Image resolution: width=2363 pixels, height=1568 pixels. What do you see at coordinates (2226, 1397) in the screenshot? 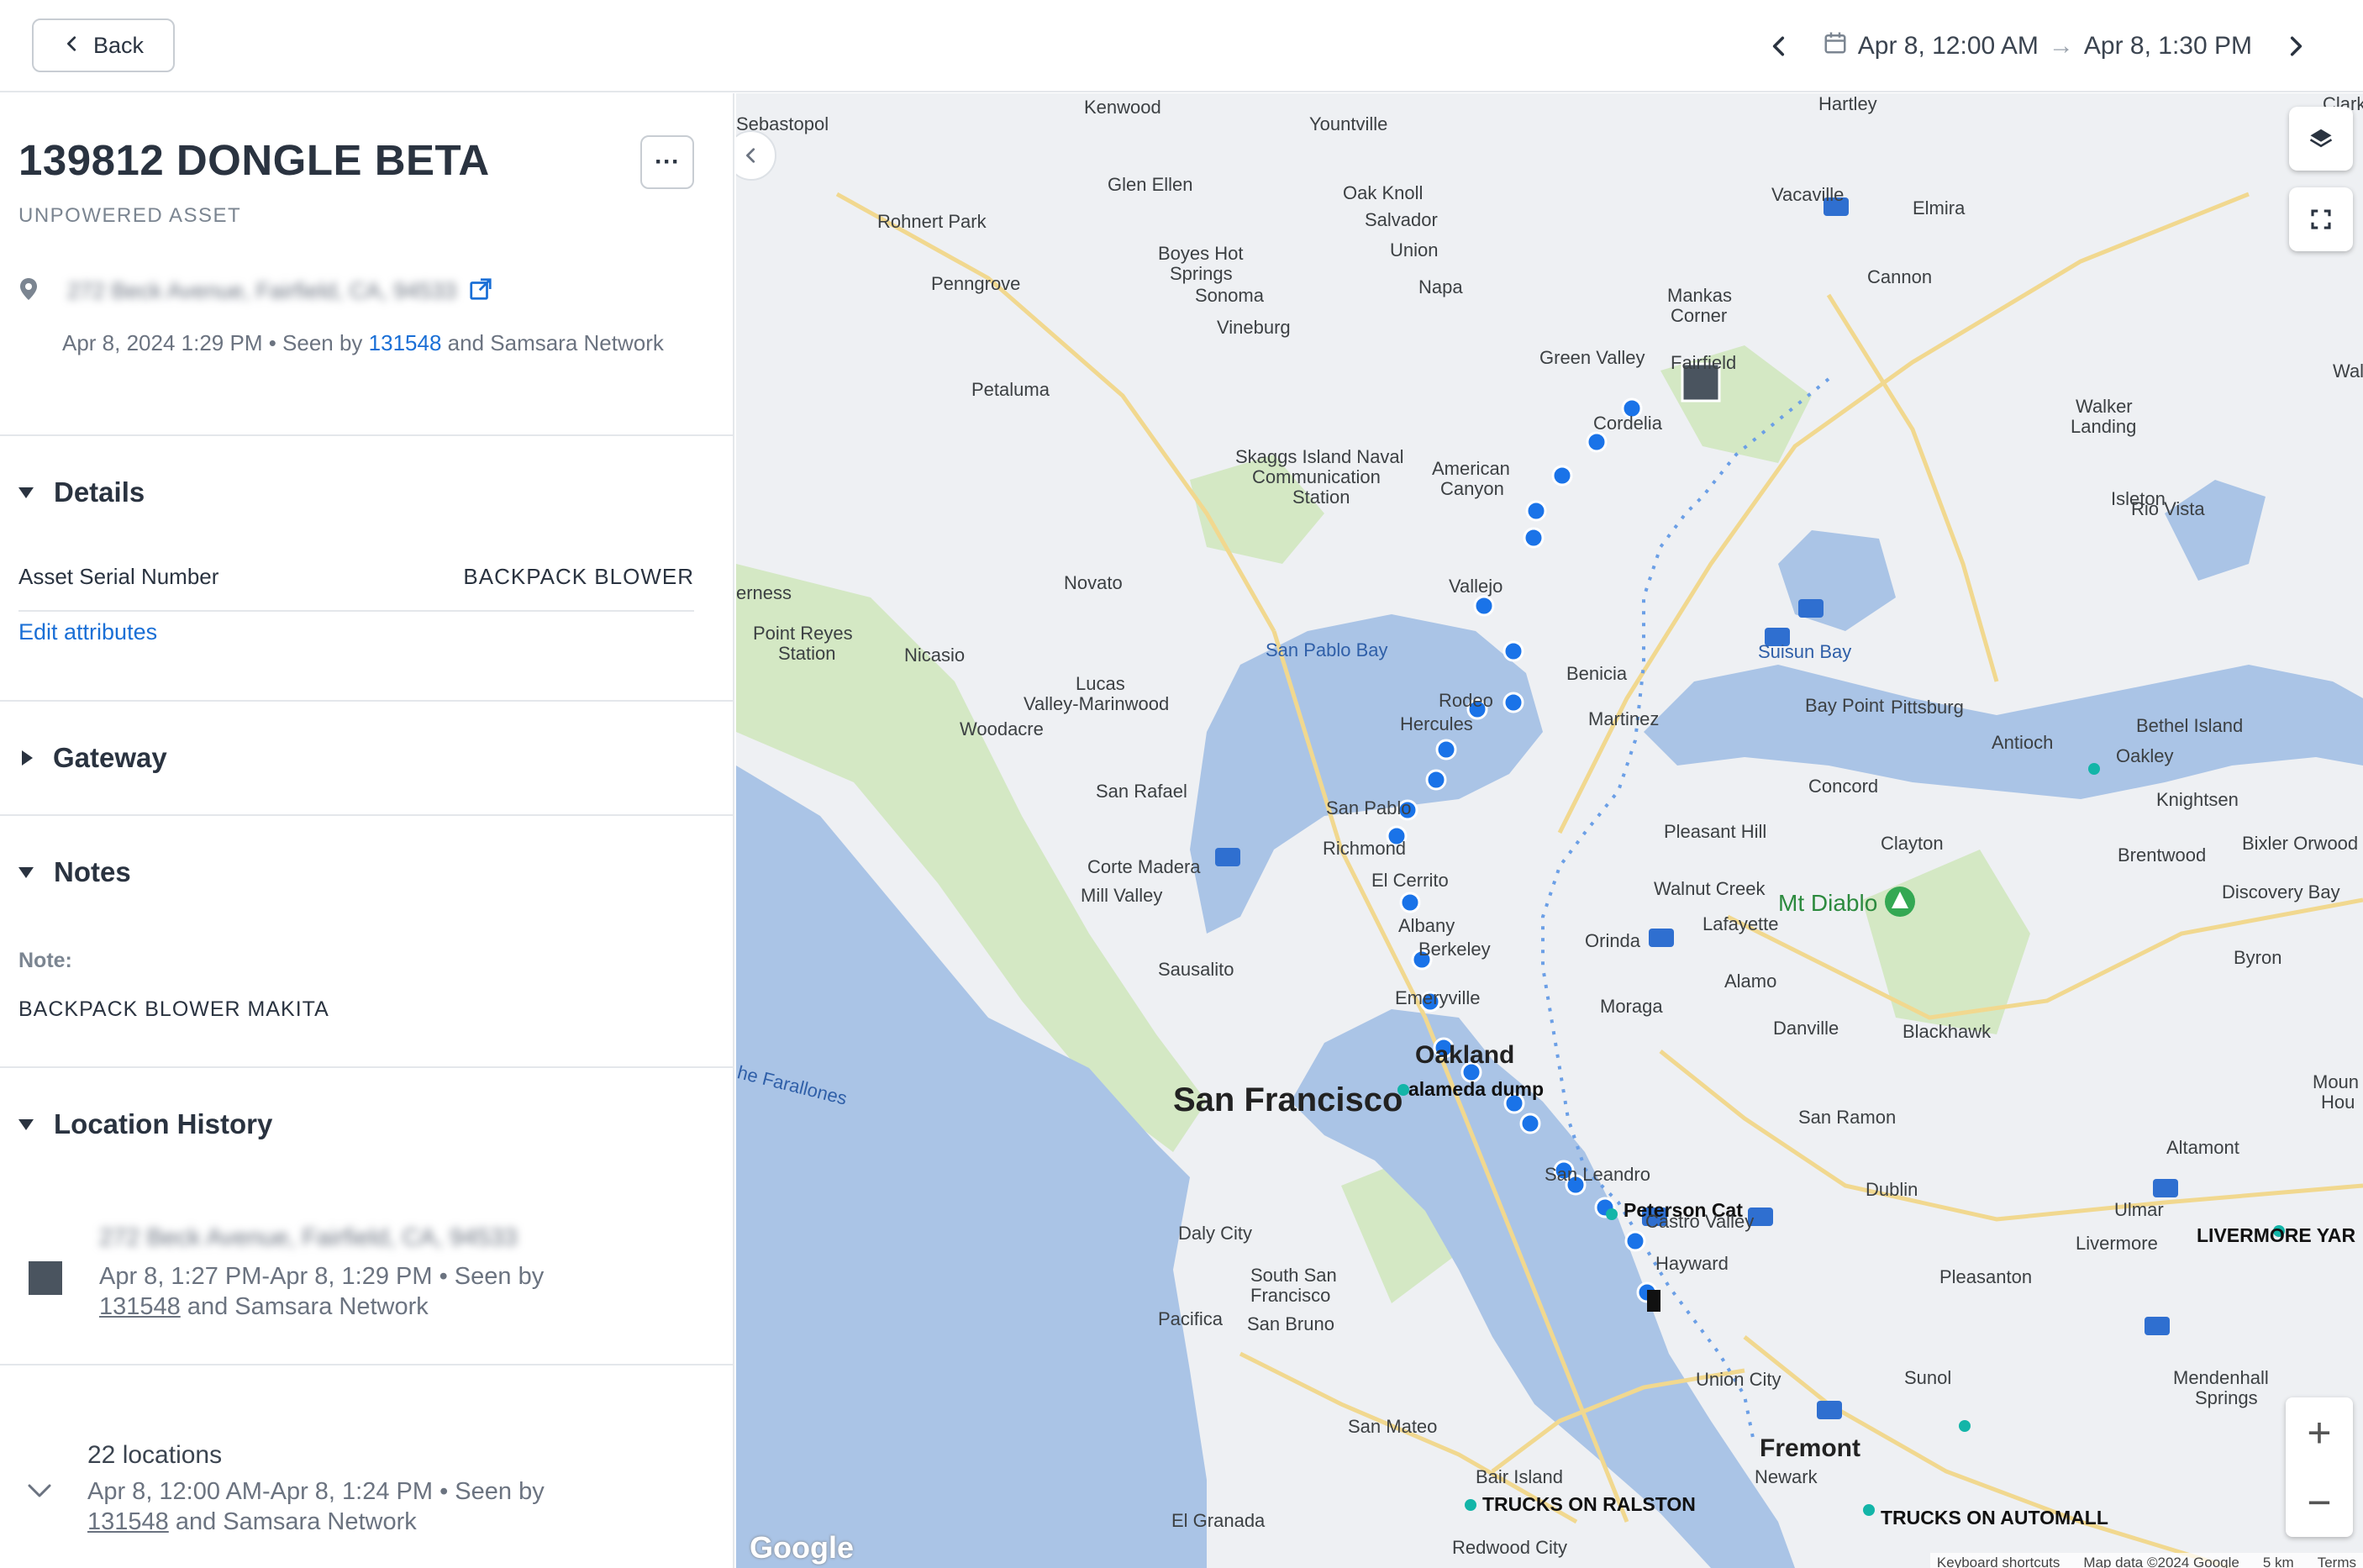
I see `map-label: Springs` at bounding box center [2226, 1397].